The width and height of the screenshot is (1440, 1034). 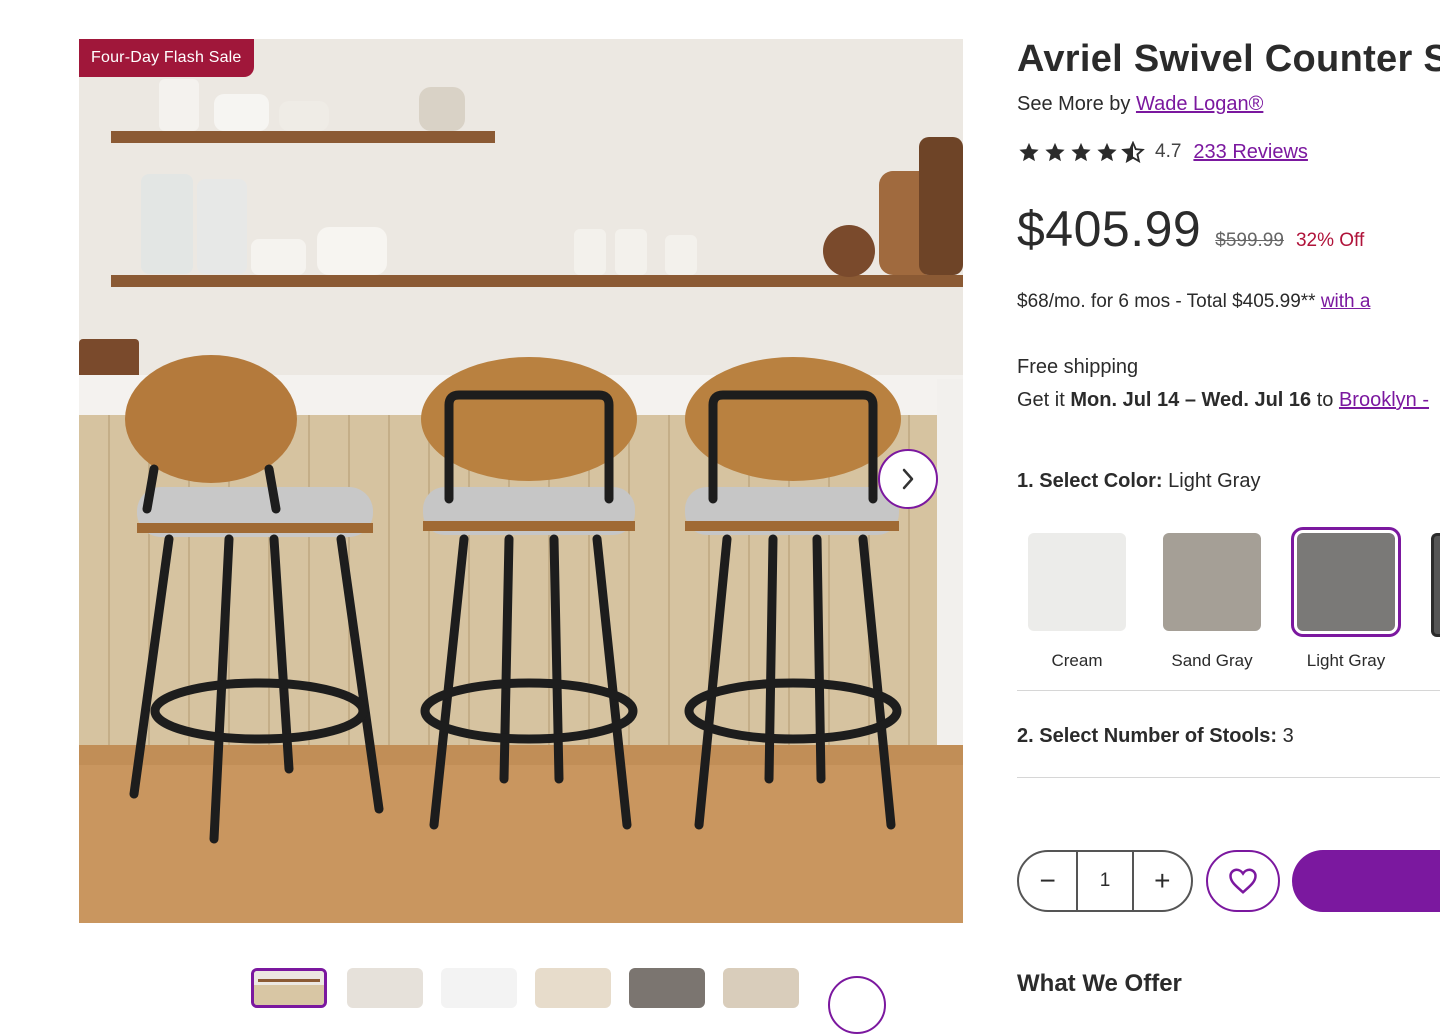 What do you see at coordinates (1099, 981) in the screenshot?
I see `what-we-offer-heading: What We Offer` at bounding box center [1099, 981].